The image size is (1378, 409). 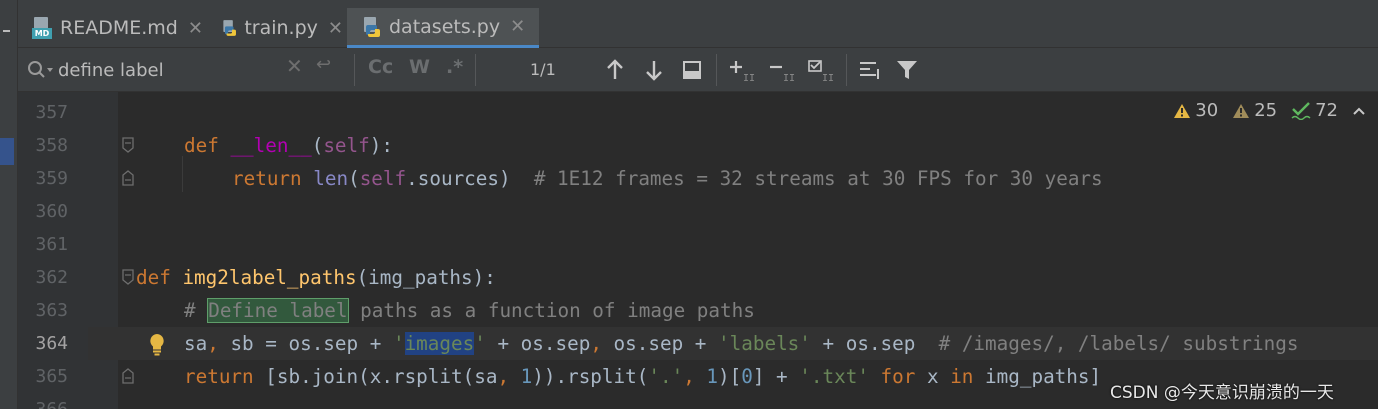 I want to click on lightbulb-icon, so click(x=157, y=344).